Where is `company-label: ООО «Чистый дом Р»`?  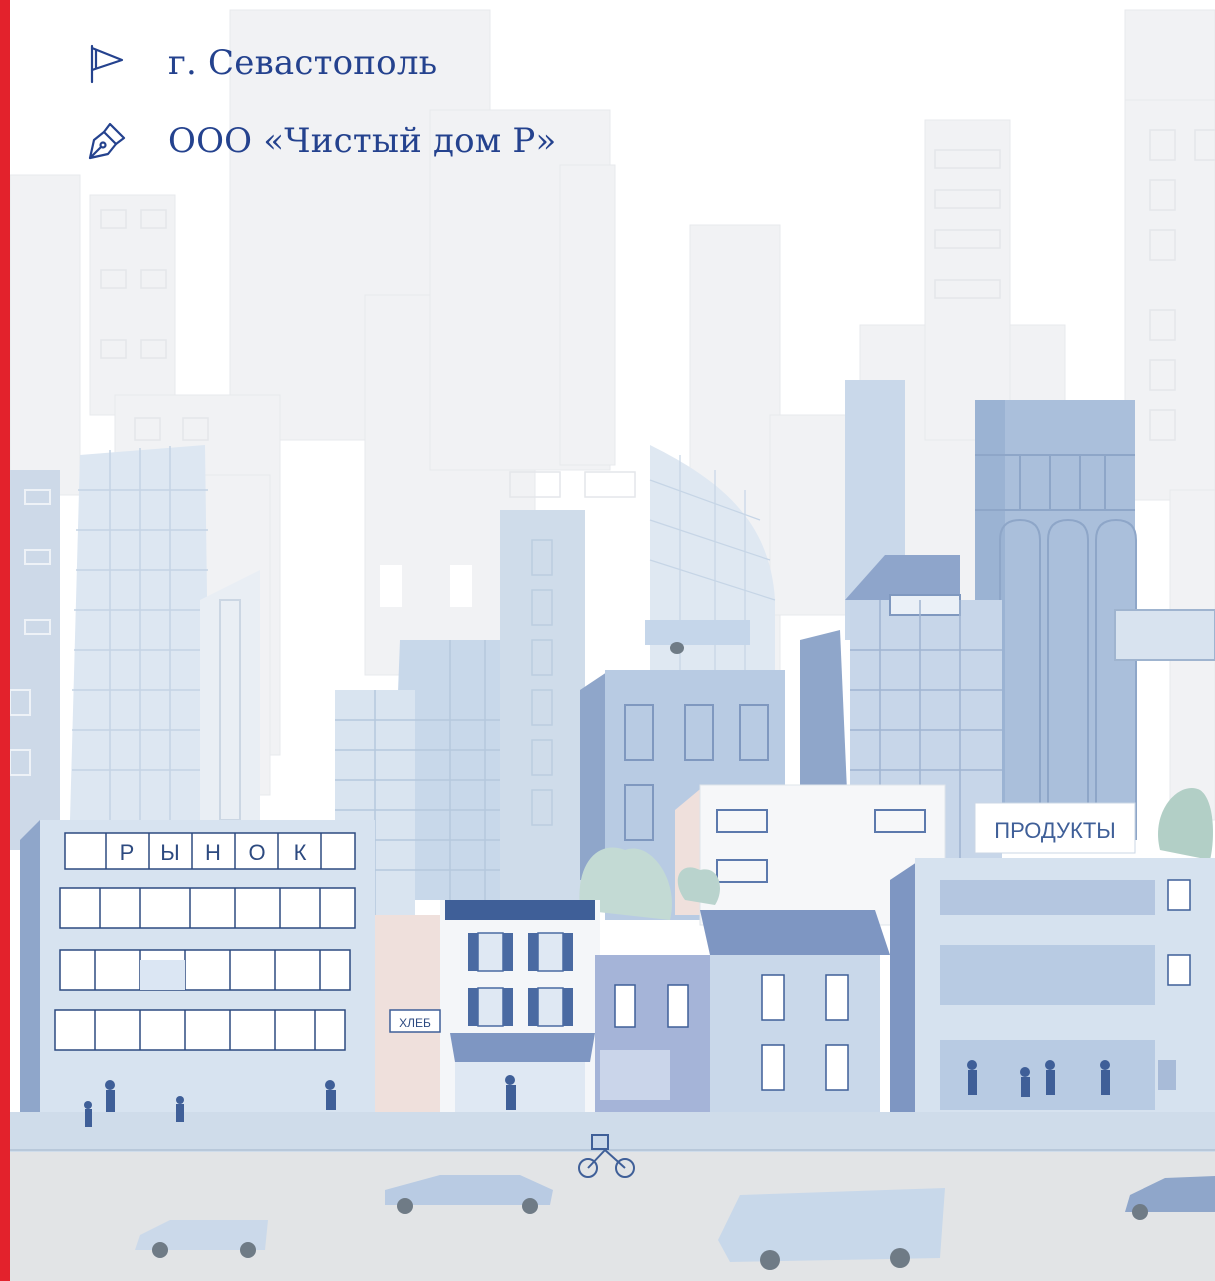 company-label: ООО «Чистый дом Р» is located at coordinates (362, 141).